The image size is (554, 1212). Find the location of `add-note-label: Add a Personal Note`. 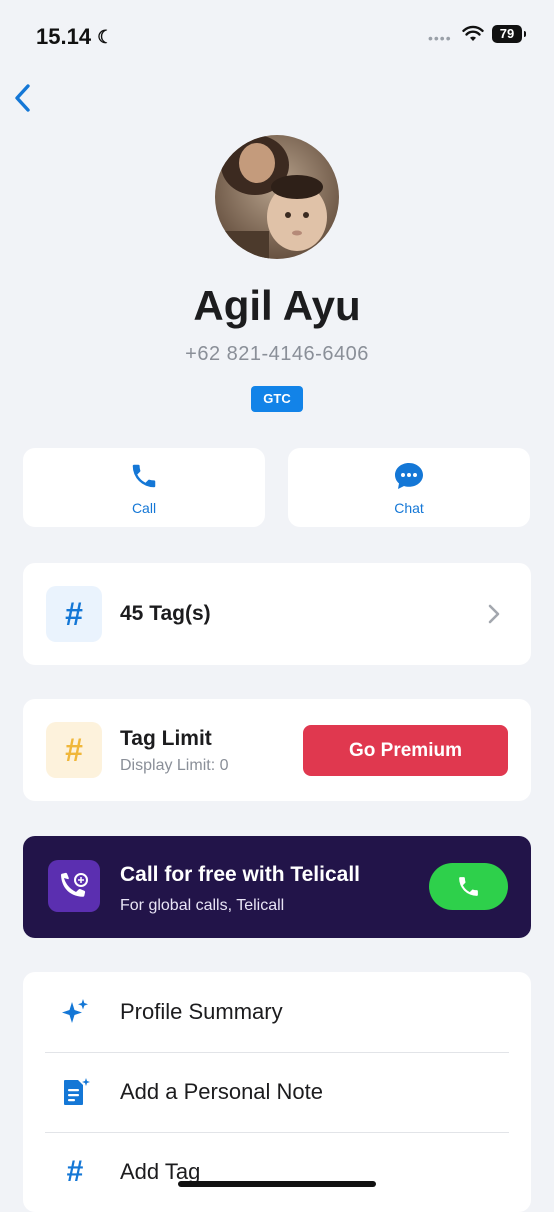

add-note-label: Add a Personal Note is located at coordinates (222, 1091).